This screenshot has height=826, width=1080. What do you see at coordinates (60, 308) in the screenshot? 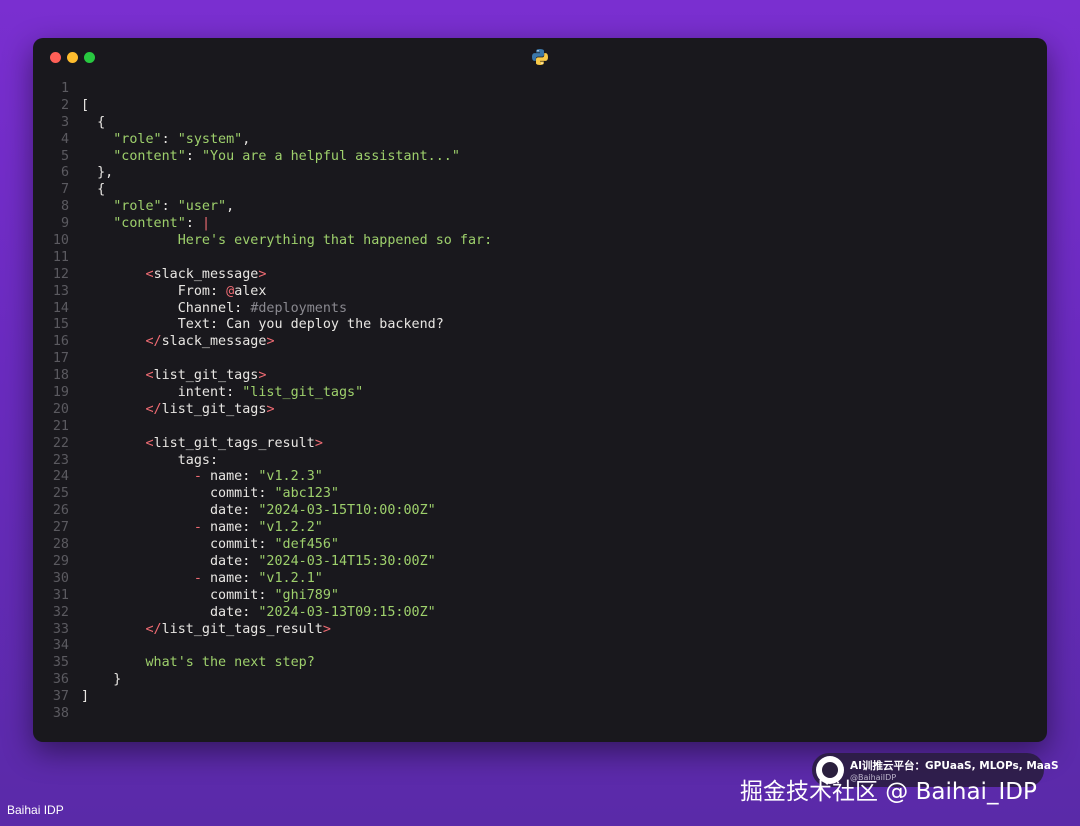
I see `line-number: 14` at bounding box center [60, 308].